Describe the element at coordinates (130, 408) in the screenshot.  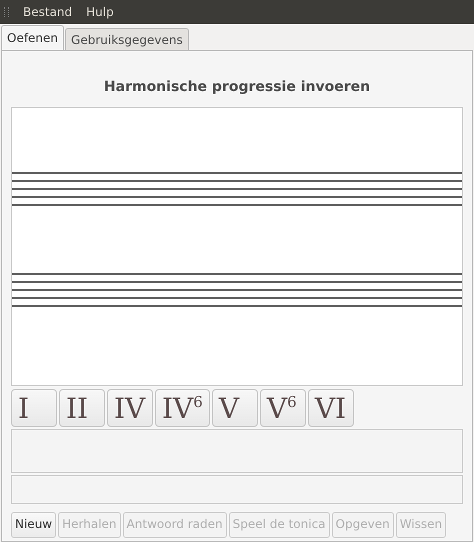
I see `chord-button: IV` at that location.